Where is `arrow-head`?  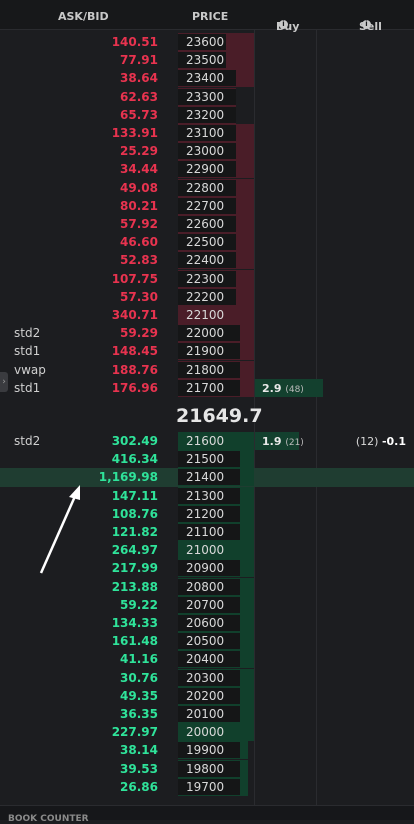 arrow-head is located at coordinates (74, 492).